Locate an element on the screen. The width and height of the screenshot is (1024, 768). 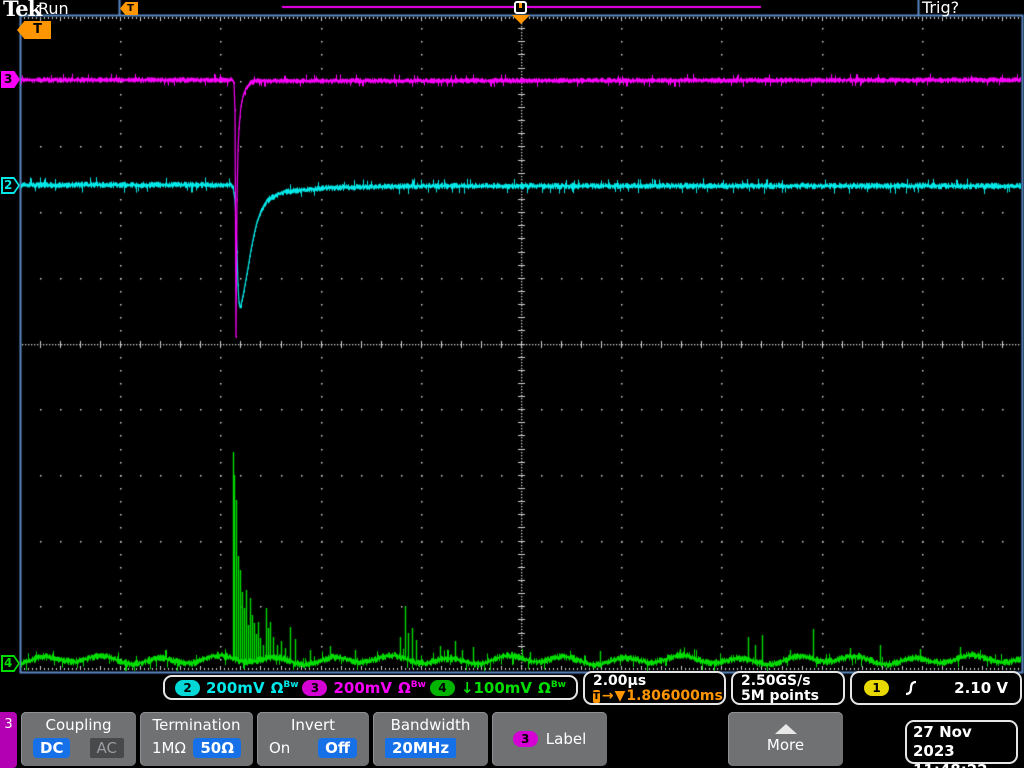
ch2-impedance: ΩBw is located at coordinates (284, 687).